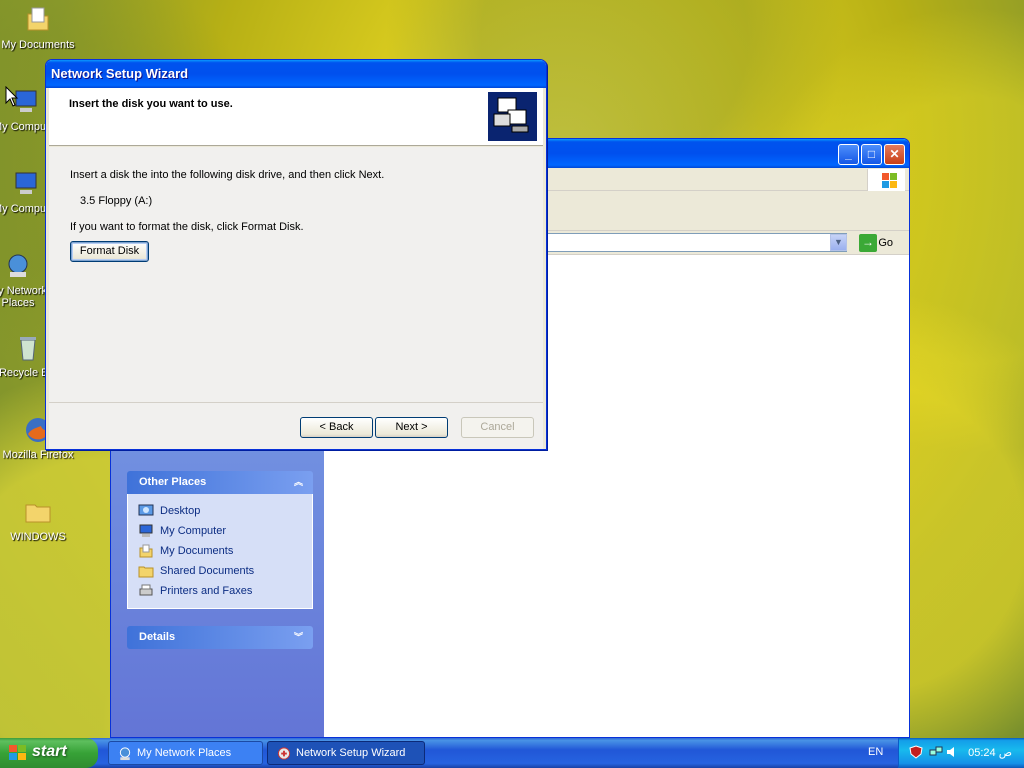 This screenshot has width=1024, height=768. I want to click on wizard-titlebar: Network Setup Wizard, so click(296, 74).